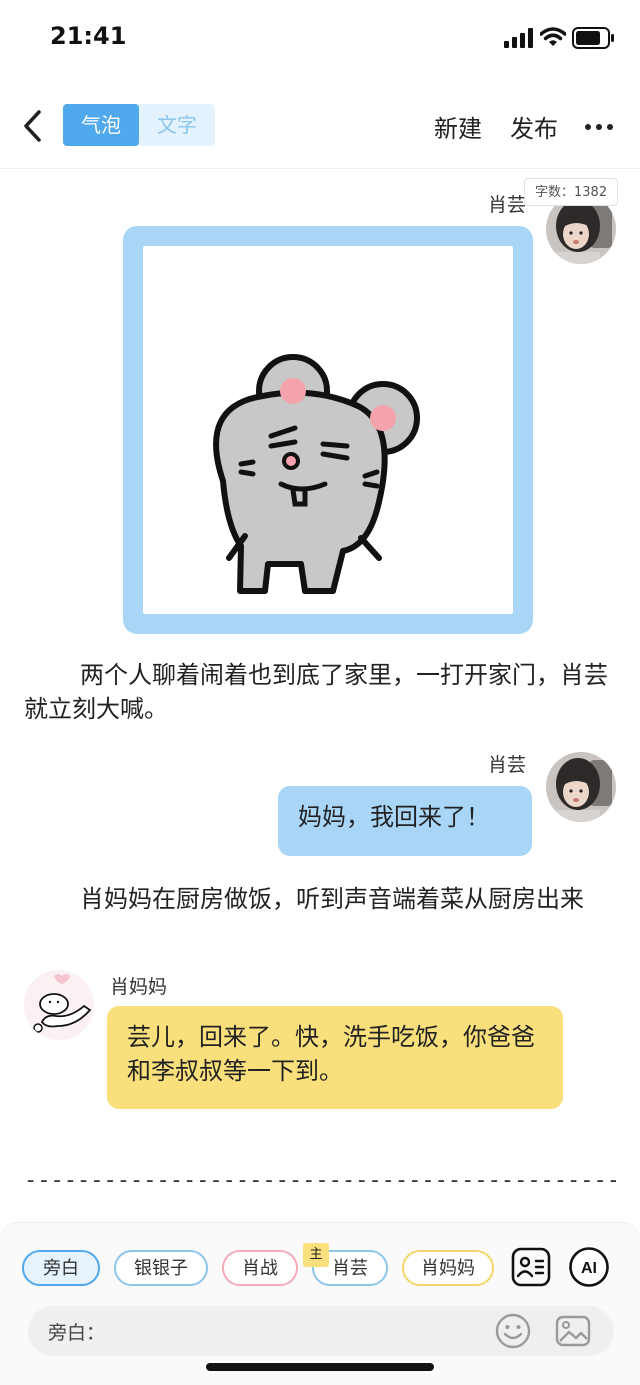 Image resolution: width=640 pixels, height=1385 pixels. What do you see at coordinates (458, 126) in the screenshot?
I see `new-button: 新建` at bounding box center [458, 126].